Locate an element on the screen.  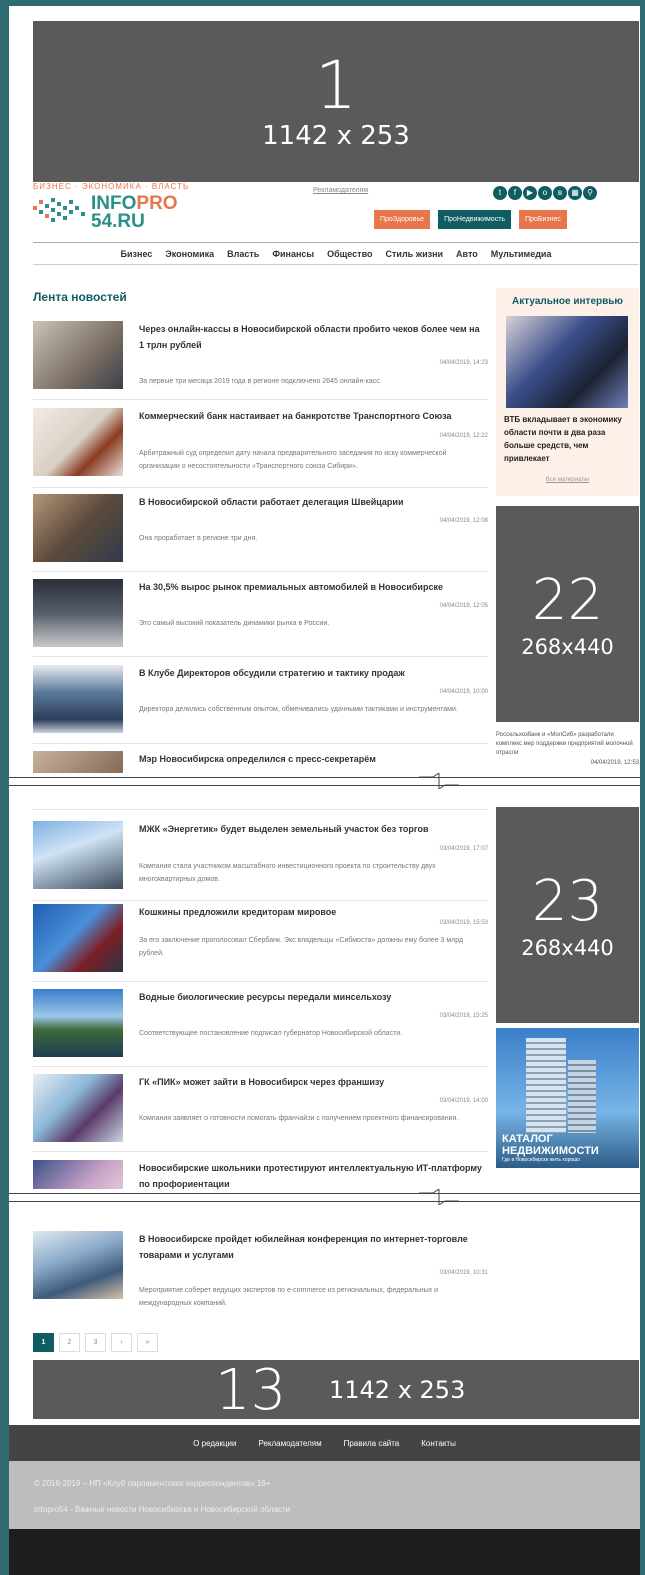
side-ad-banner-22: 22 268x440 is located at coordinates (567, 614).